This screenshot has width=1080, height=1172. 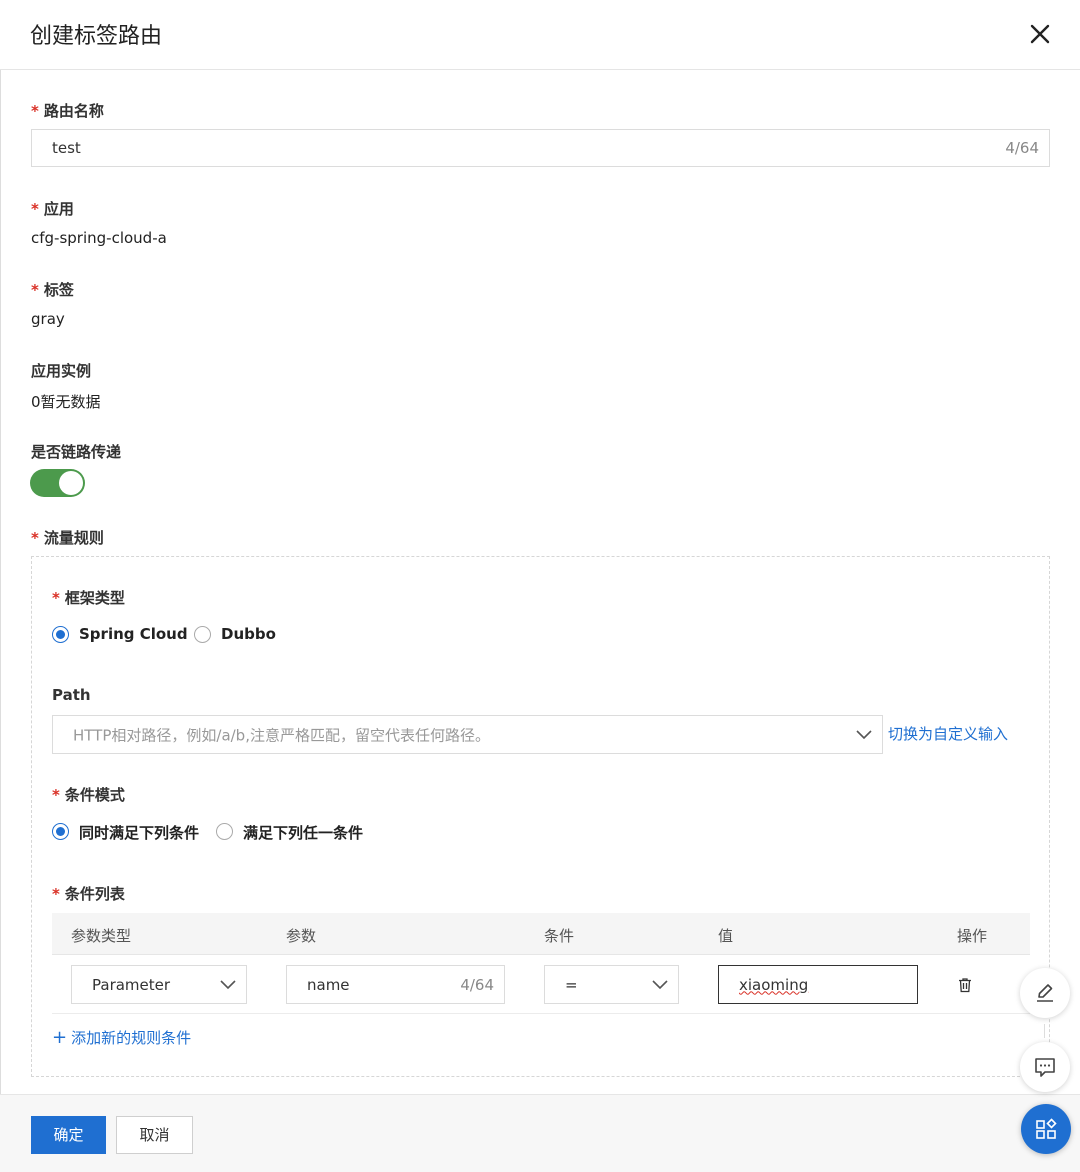 I want to click on condition-mode-label: * 条件模式, so click(x=88, y=795).